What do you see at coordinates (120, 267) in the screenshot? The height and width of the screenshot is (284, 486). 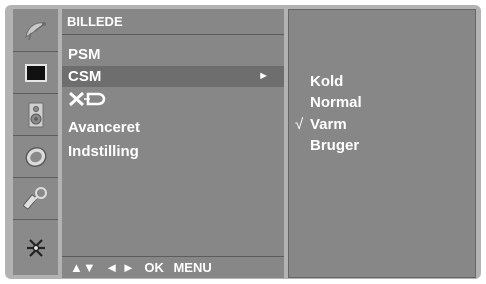 I see `left-right-arrows-icon: ◄ ►` at bounding box center [120, 267].